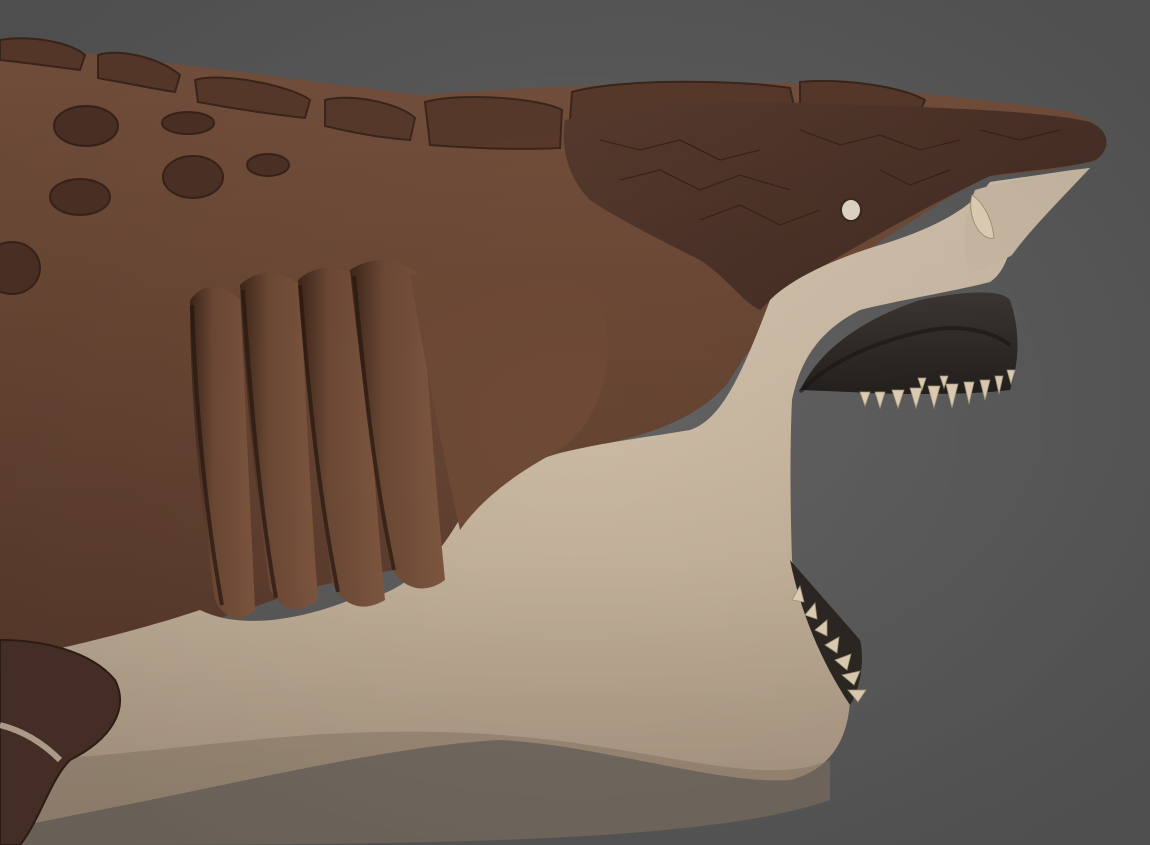  Describe the element at coordinates (851, 210) in the screenshot. I see `eye-icon` at that location.